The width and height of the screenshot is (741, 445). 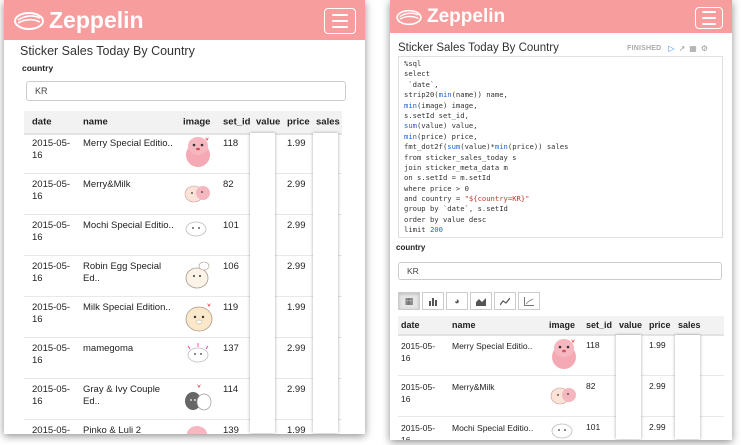 I want to click on table-row: 2015-05- 16 Mochi Special Editio.. 101 2.99, so click(x=183, y=235).